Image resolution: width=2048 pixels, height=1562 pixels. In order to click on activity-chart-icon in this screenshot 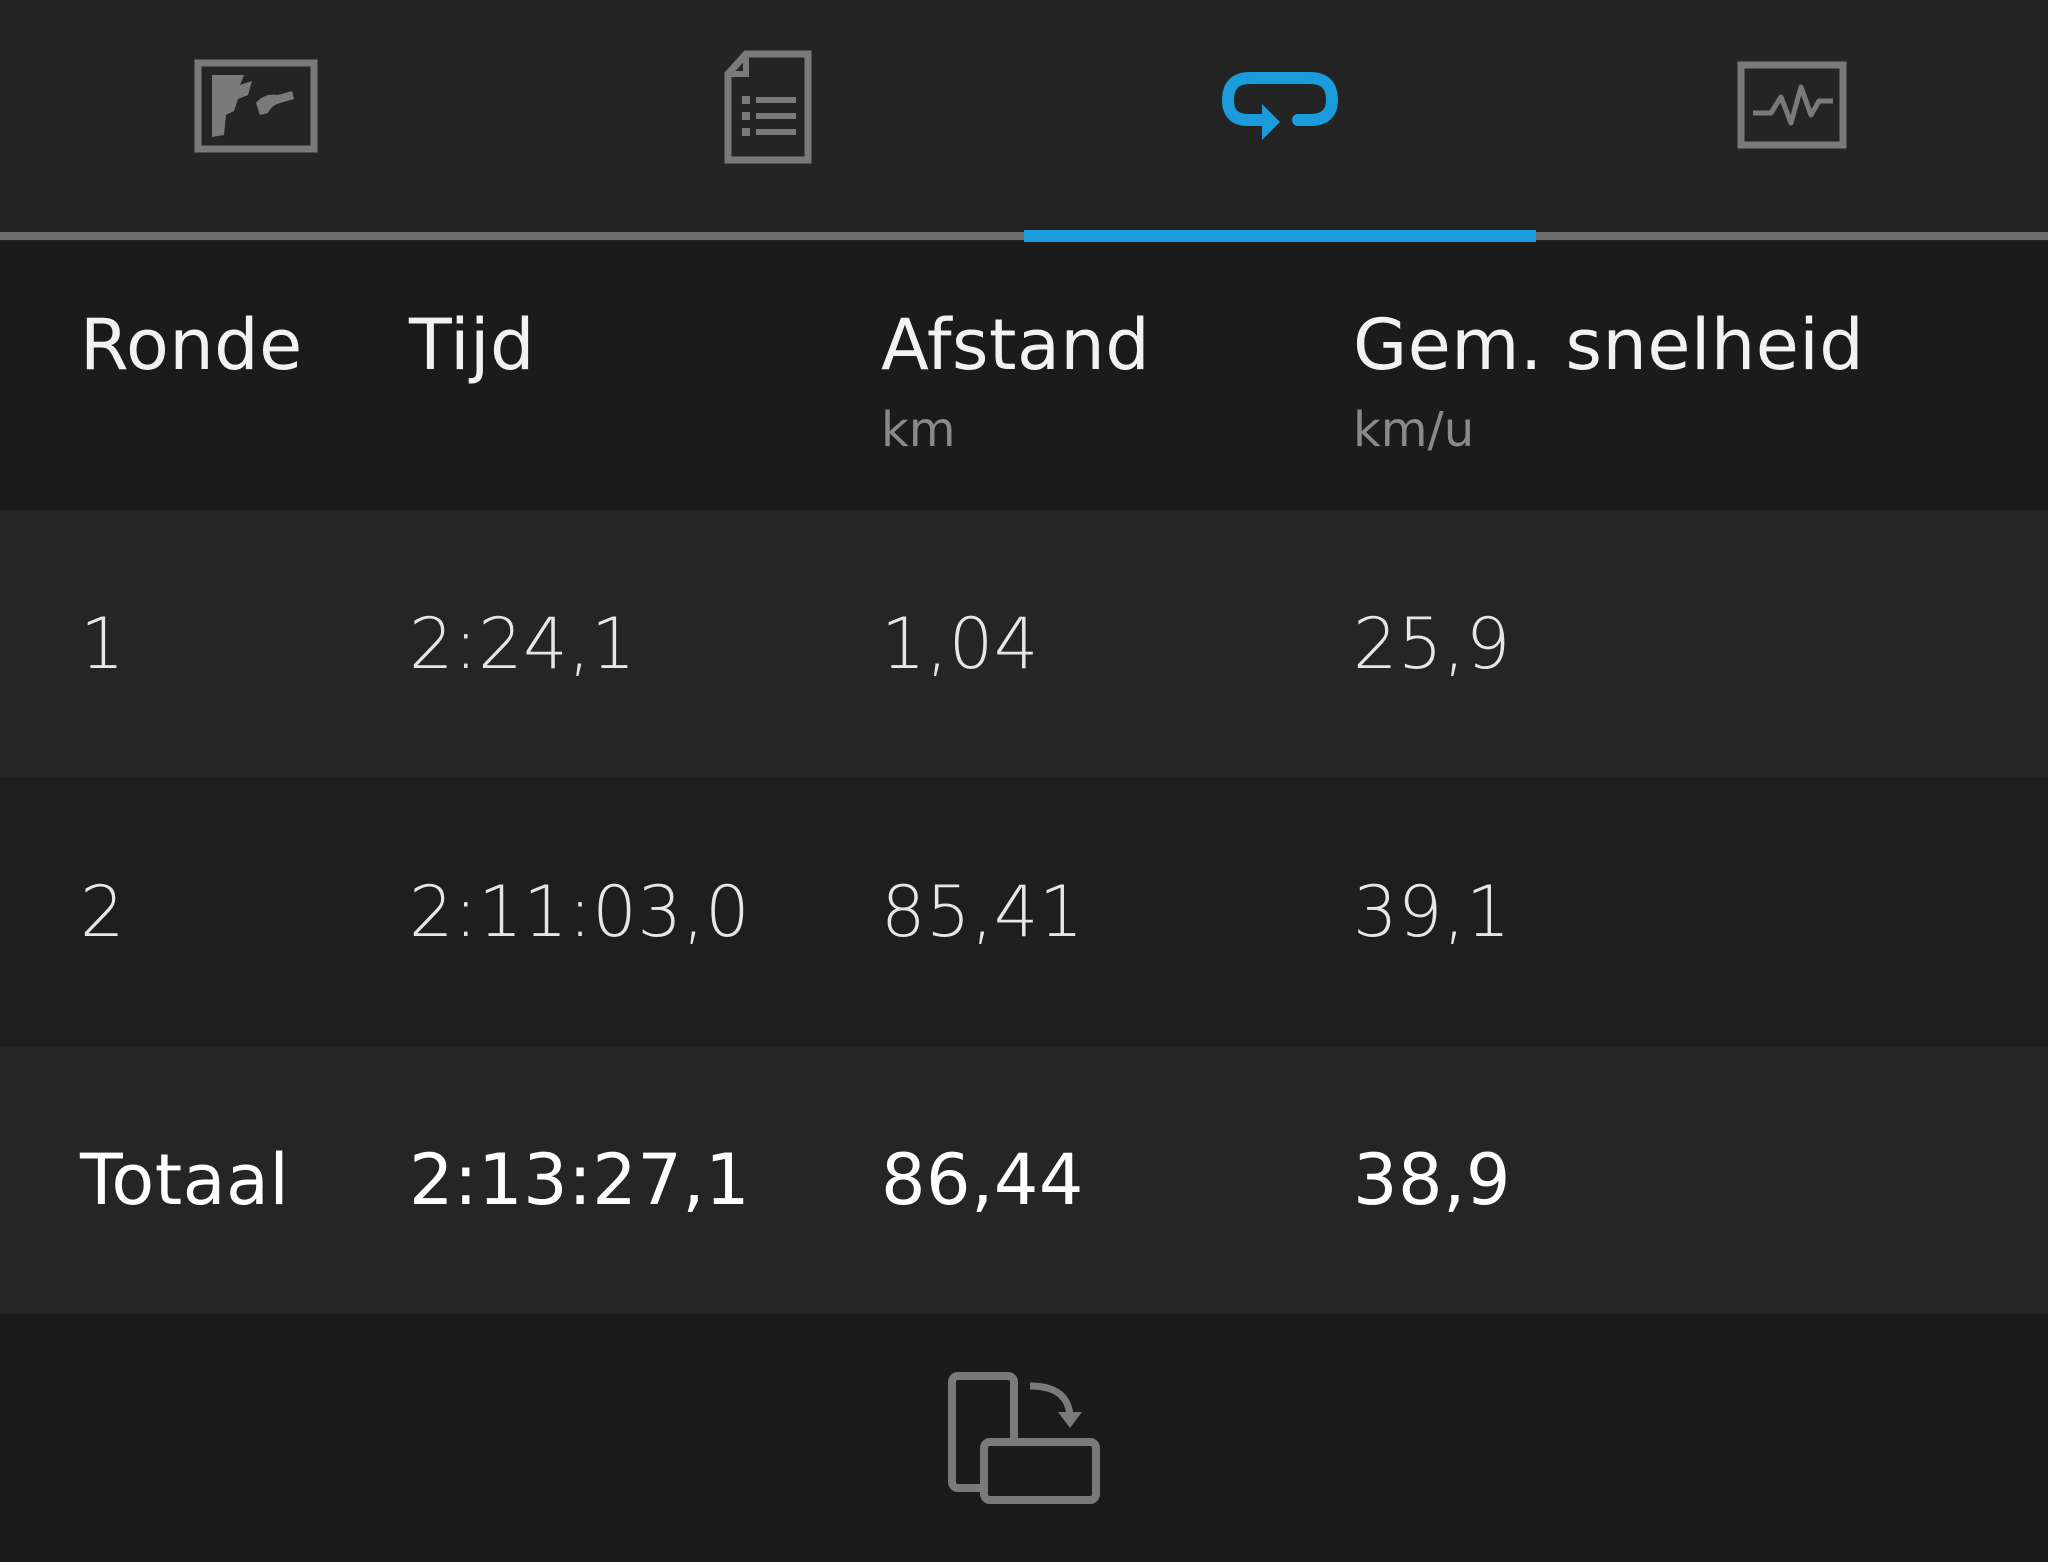, I will do `click(1792, 107)`.